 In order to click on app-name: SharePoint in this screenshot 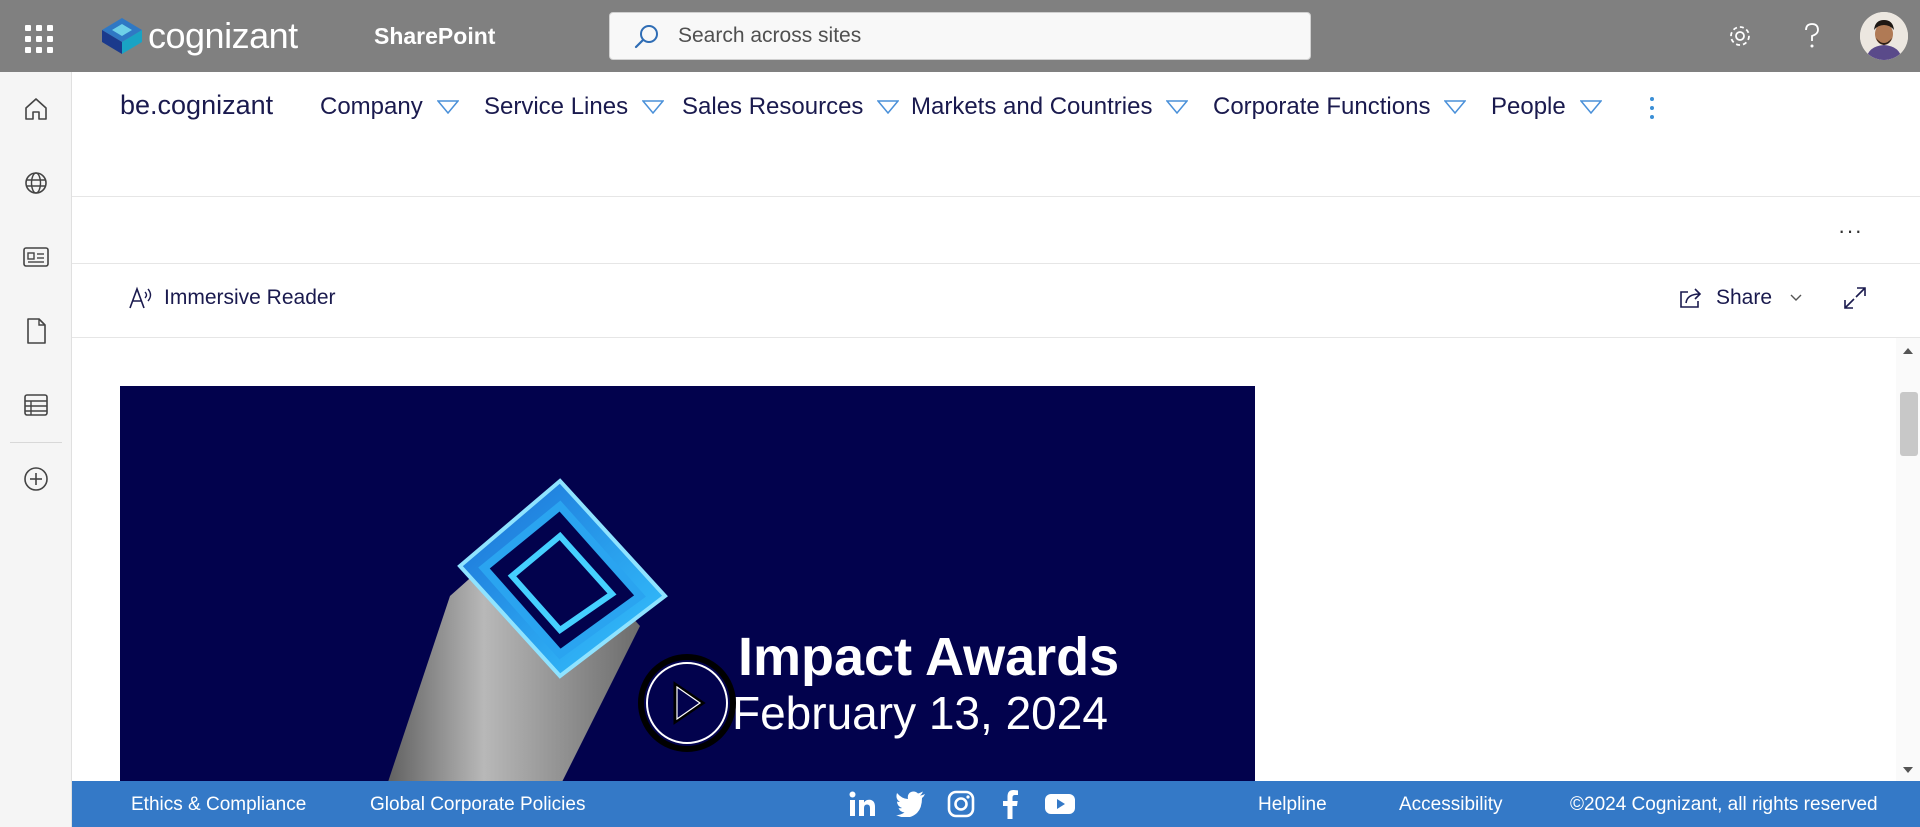, I will do `click(434, 36)`.